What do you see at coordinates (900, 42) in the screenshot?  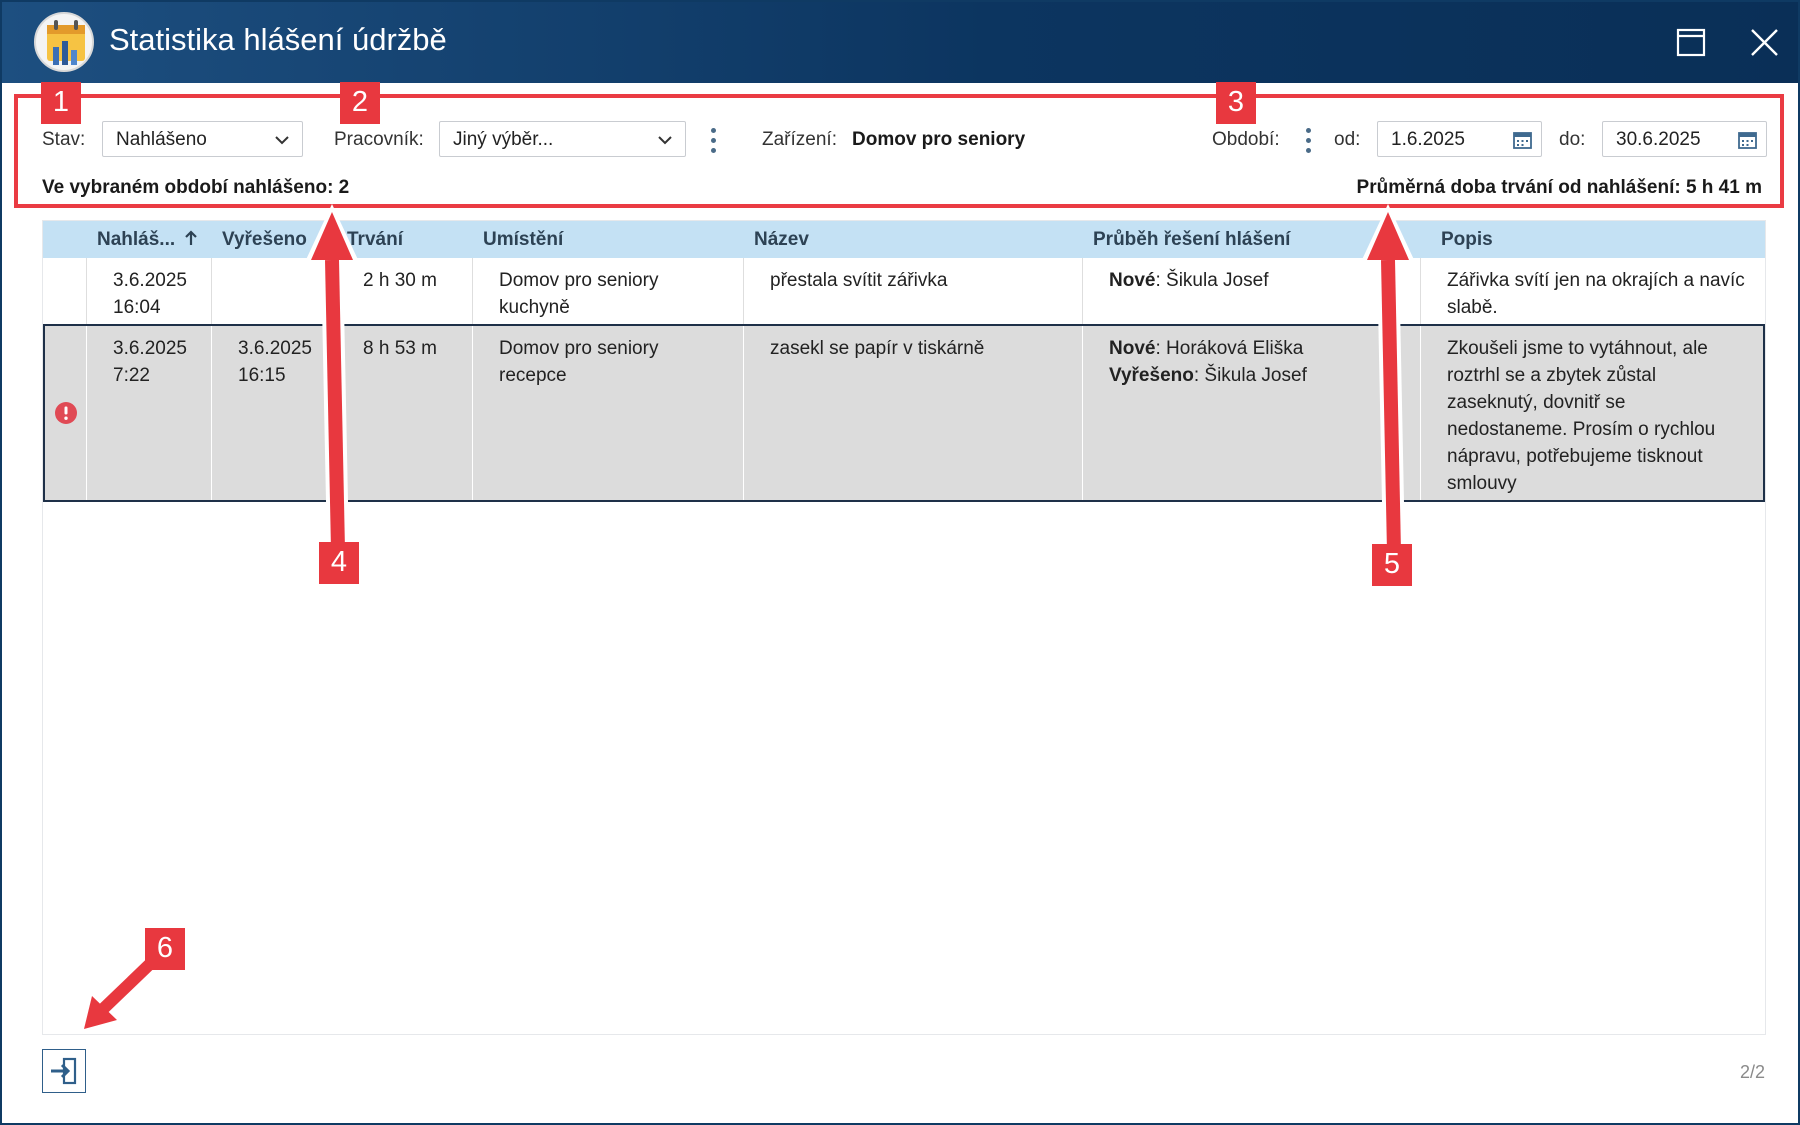 I see `title-bar: Statistika hlášení údržbě` at bounding box center [900, 42].